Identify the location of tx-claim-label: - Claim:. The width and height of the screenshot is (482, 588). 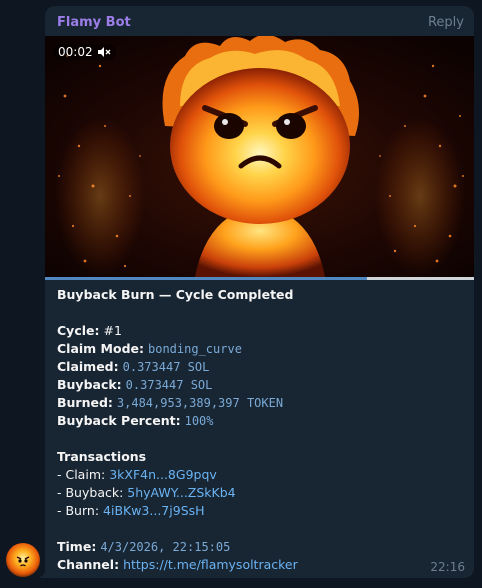
(83, 474).